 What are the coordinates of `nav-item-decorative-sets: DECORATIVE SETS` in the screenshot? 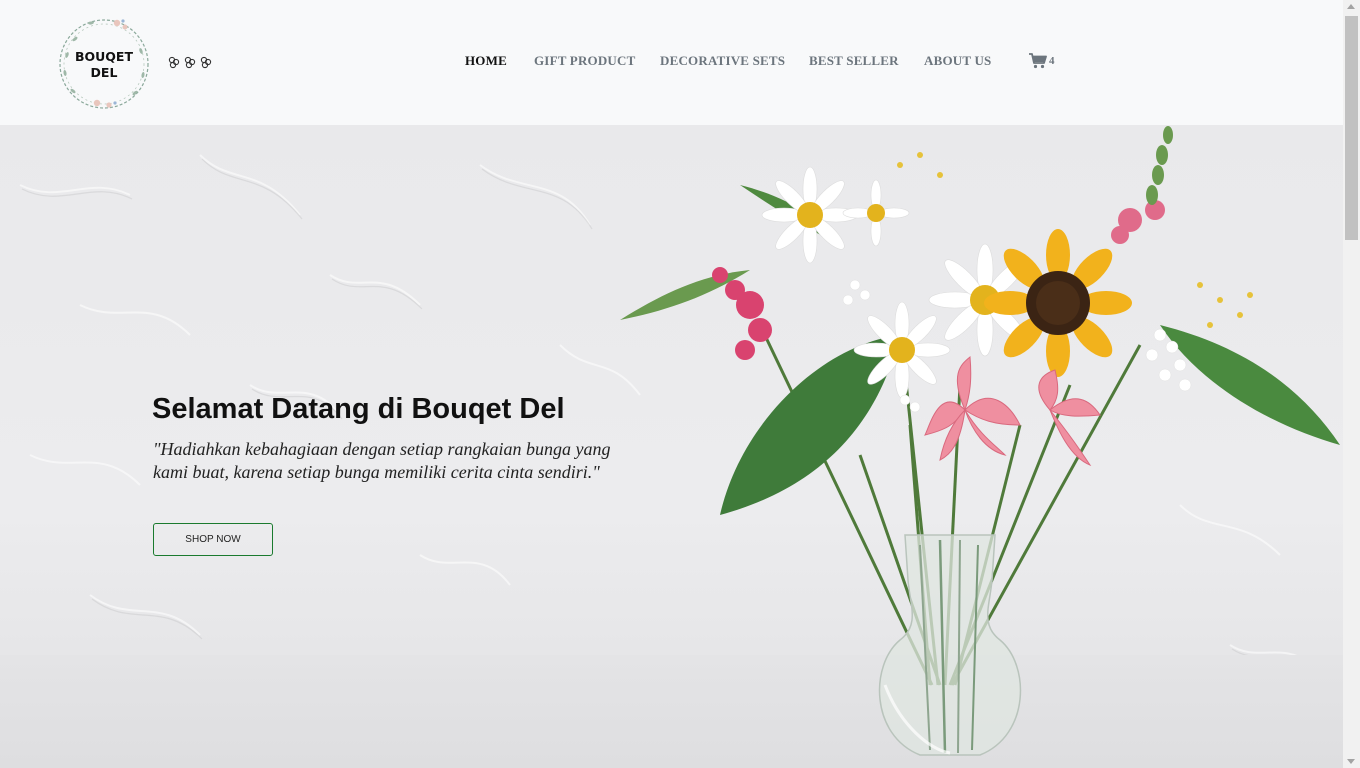 It's located at (722, 61).